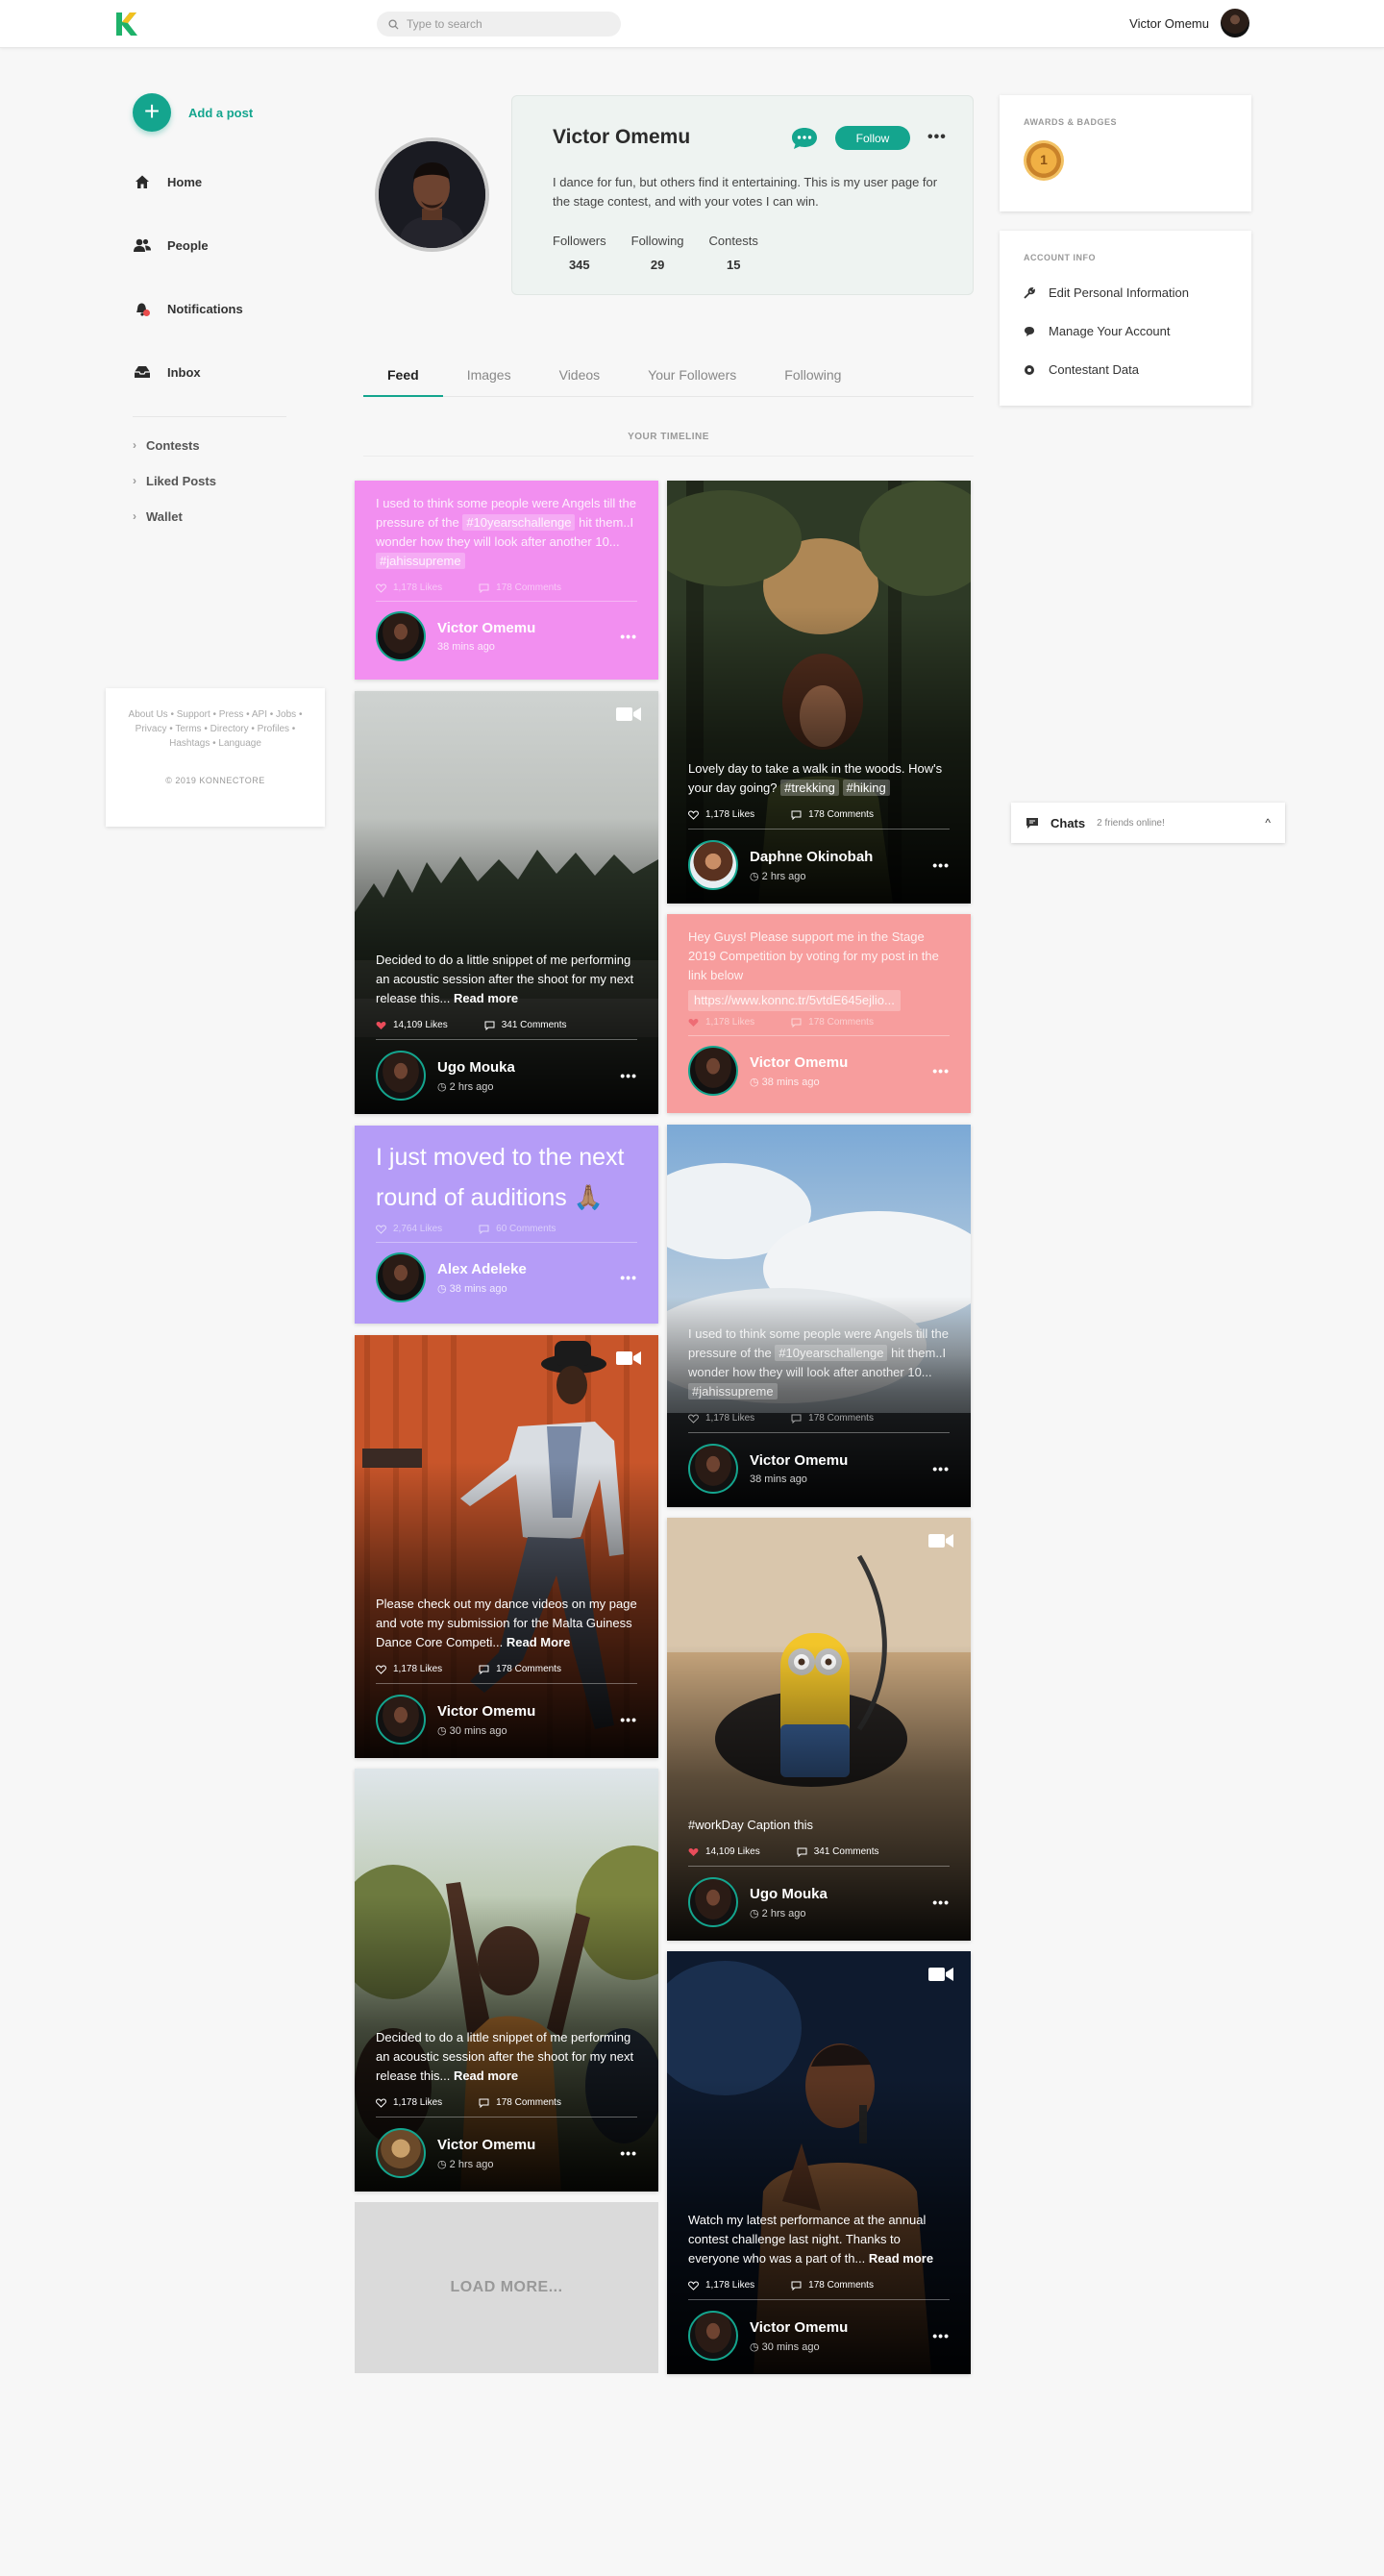 The image size is (1384, 2576). I want to click on search-input, so click(503, 24).